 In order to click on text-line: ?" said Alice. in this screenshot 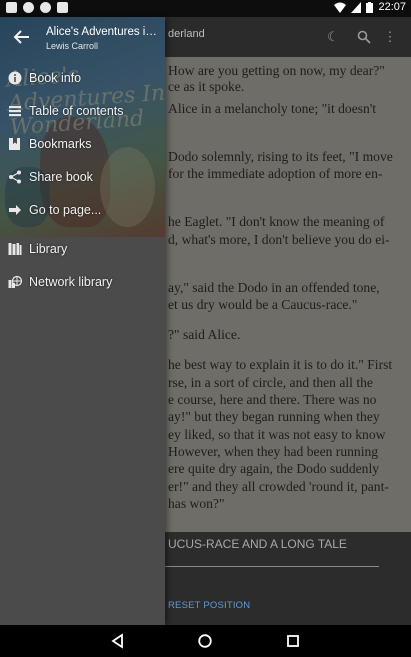, I will do `click(204, 334)`.